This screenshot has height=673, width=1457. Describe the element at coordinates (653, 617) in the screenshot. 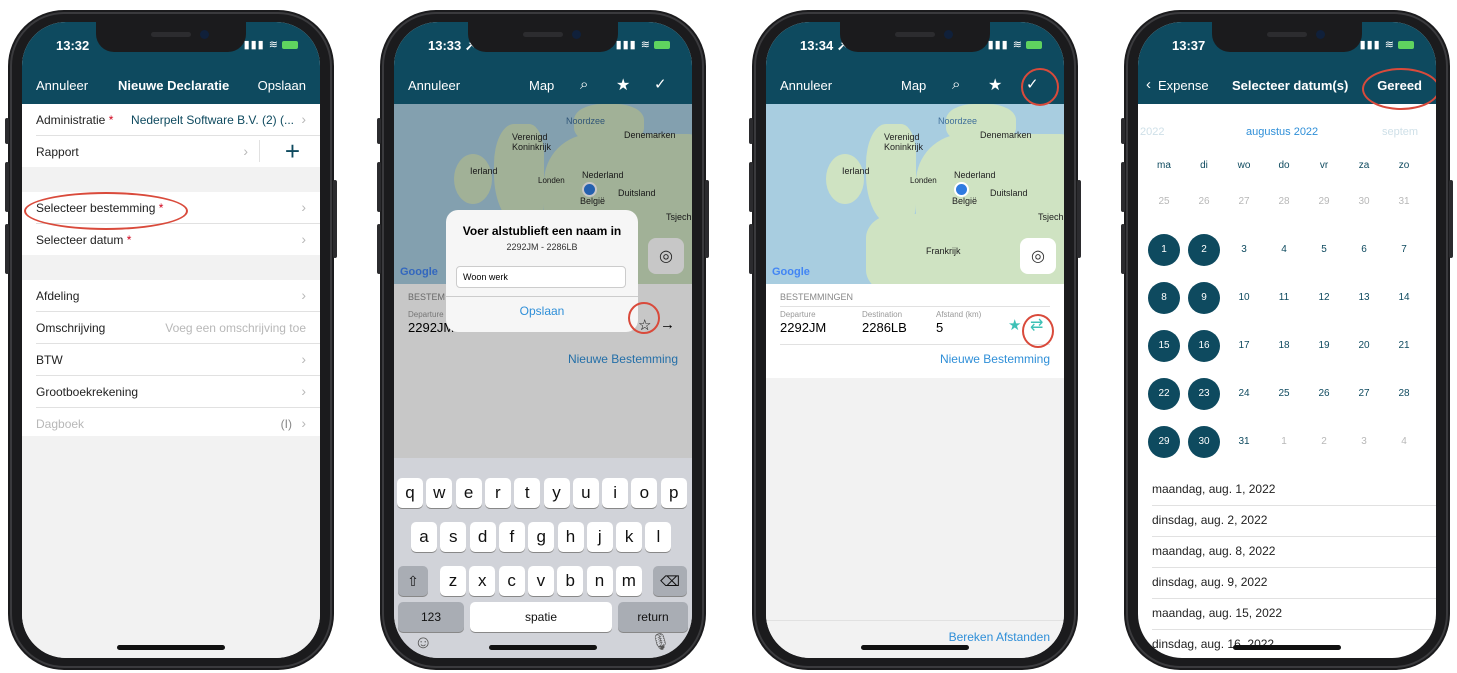

I see `return-key: return` at that location.